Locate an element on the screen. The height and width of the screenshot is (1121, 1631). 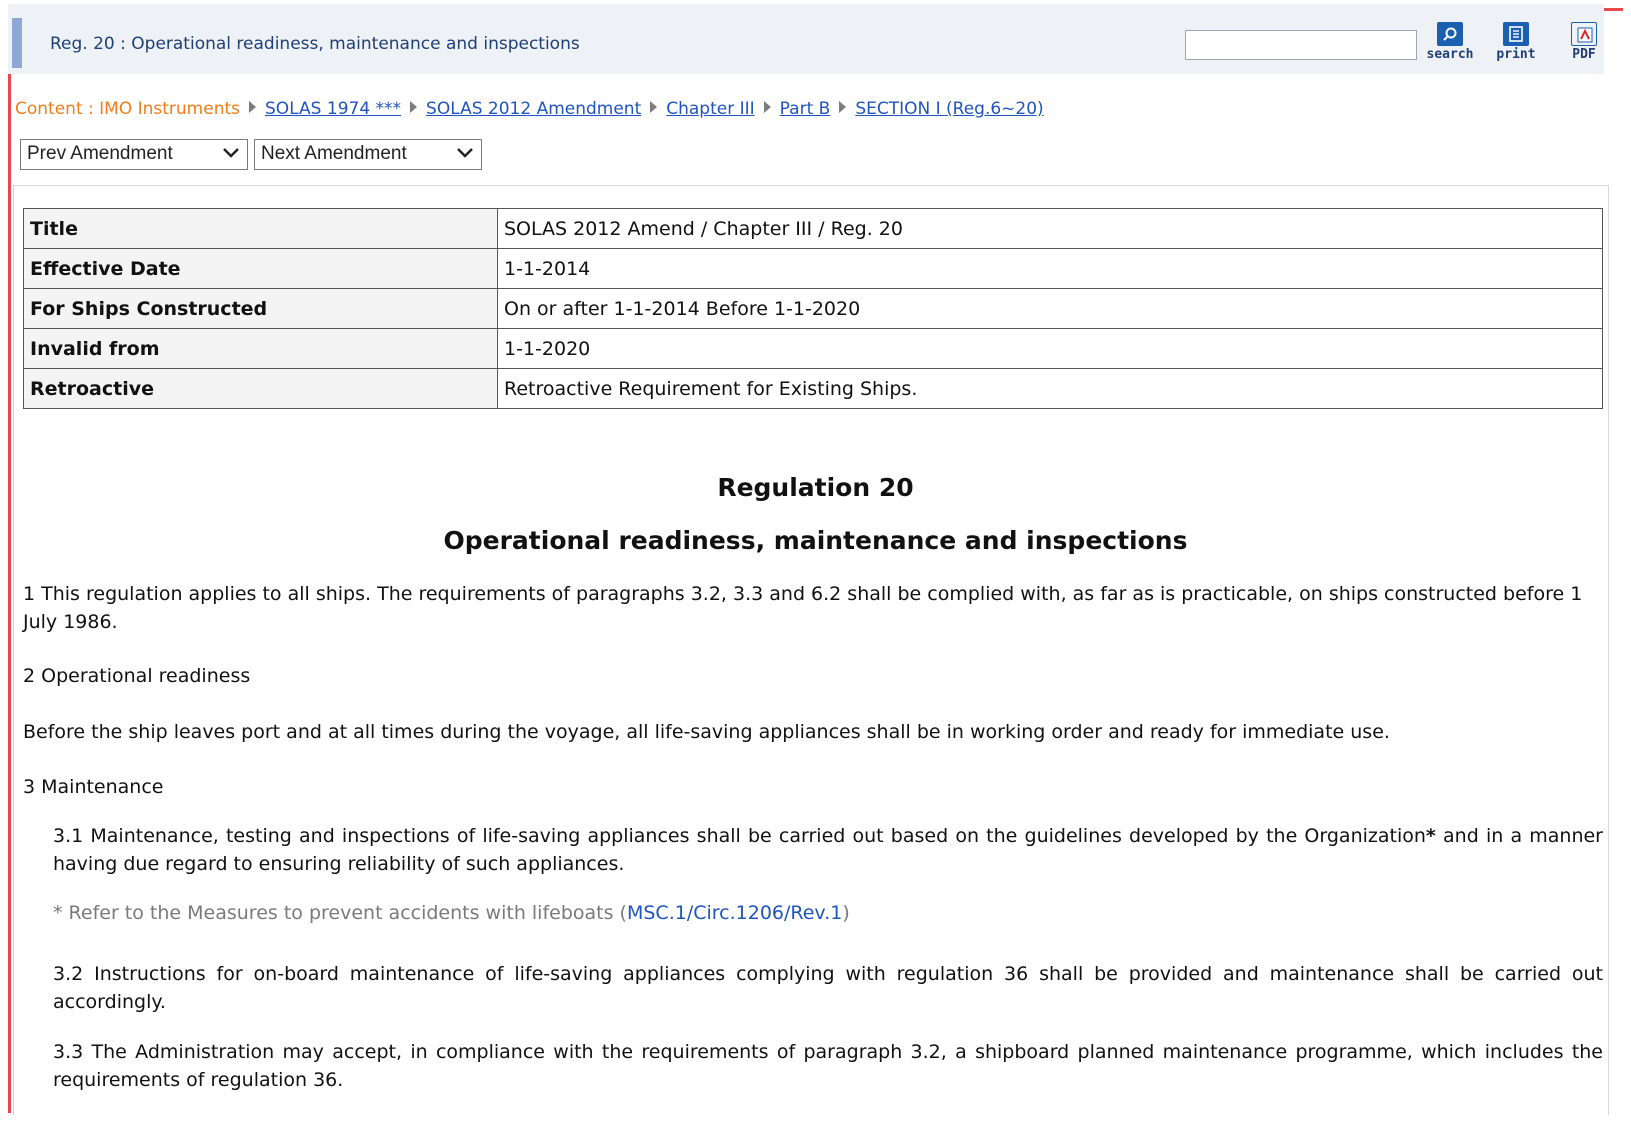
breadcrumb-section-i: SECTION I (Reg.6~20) is located at coordinates (949, 109).